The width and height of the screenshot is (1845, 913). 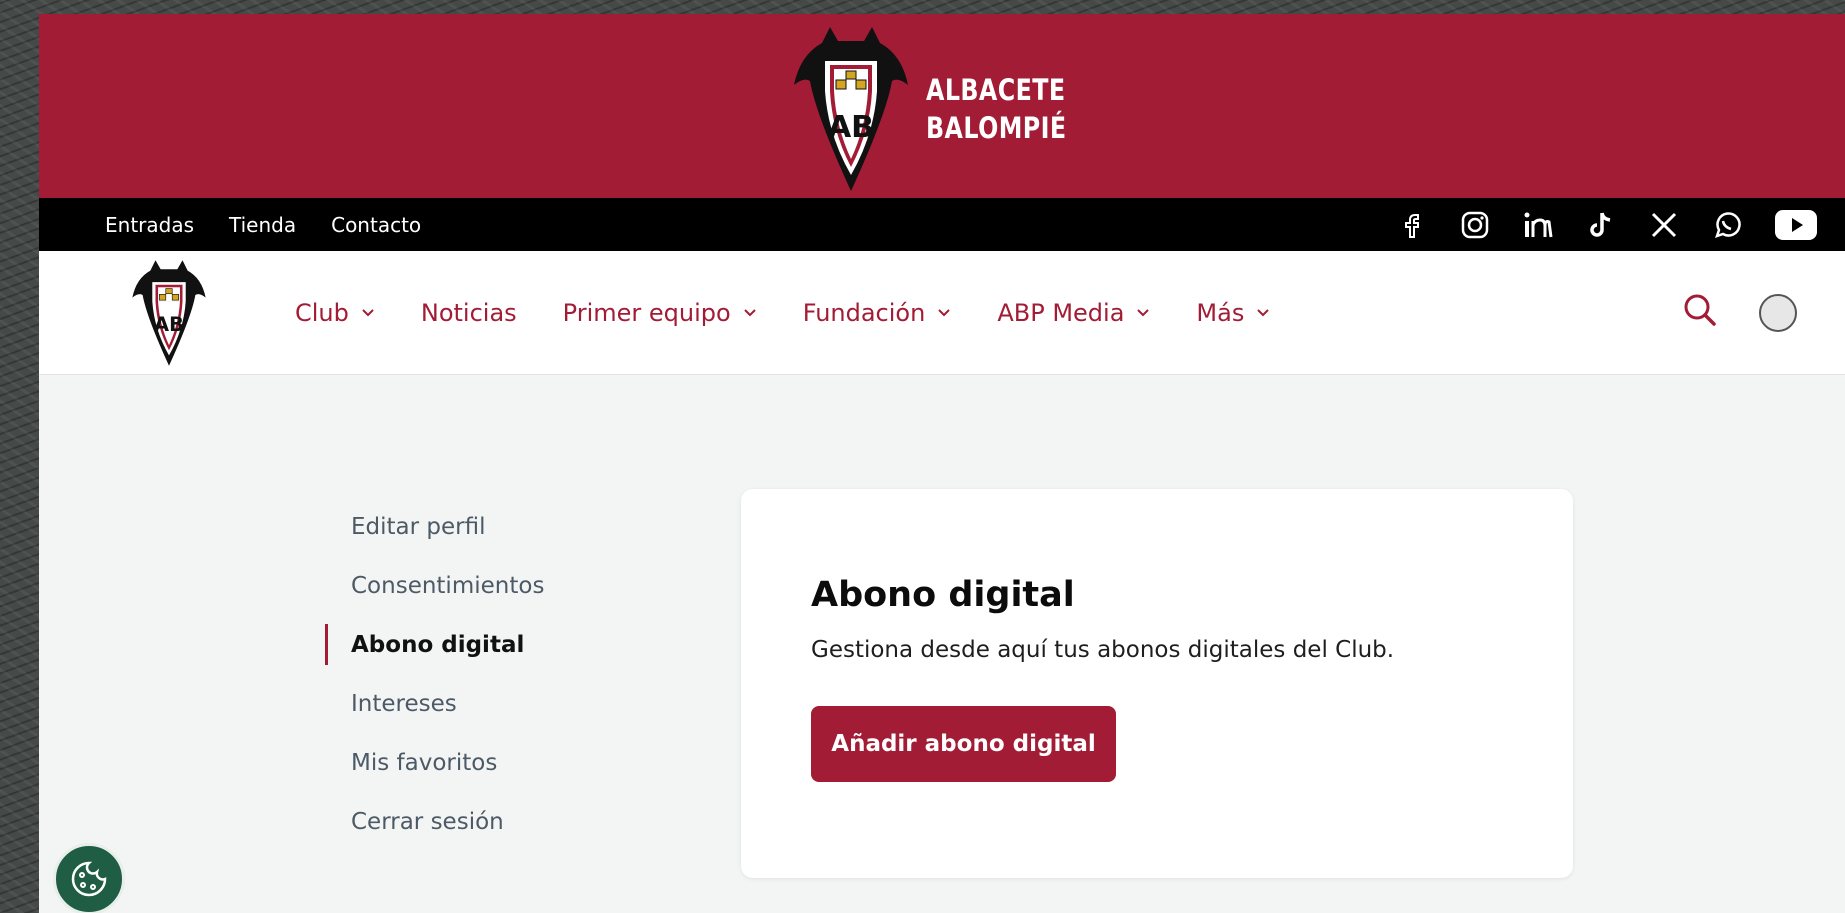 What do you see at coordinates (1412, 225) in the screenshot?
I see `facebook-icon` at bounding box center [1412, 225].